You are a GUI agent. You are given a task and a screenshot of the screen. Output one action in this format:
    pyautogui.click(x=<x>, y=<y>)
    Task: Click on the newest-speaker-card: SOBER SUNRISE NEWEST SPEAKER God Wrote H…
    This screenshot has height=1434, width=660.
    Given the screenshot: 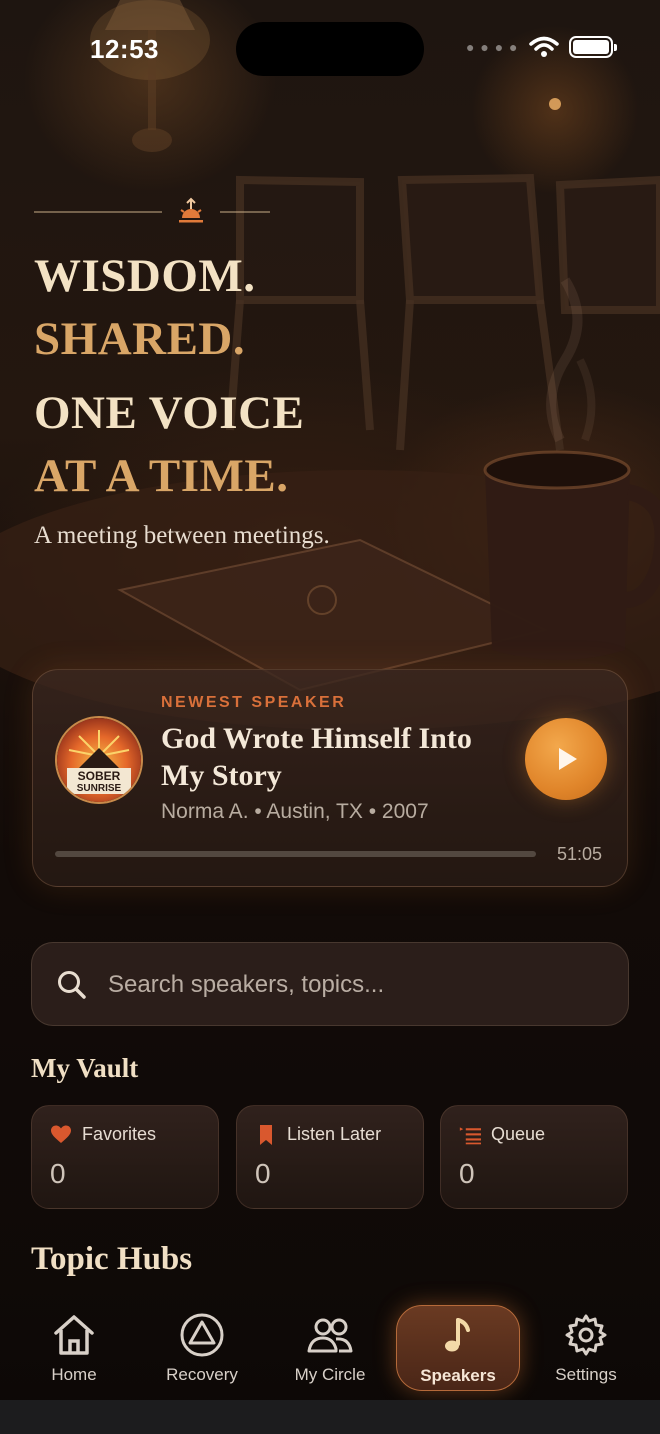 What is the action you would take?
    pyautogui.click(x=330, y=778)
    